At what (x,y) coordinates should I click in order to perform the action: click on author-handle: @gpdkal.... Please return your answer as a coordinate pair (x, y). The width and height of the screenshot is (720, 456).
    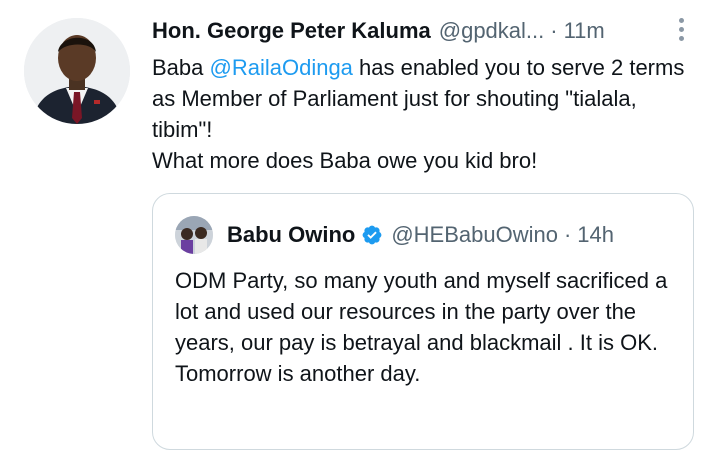
    Looking at the image, I should click on (492, 31).